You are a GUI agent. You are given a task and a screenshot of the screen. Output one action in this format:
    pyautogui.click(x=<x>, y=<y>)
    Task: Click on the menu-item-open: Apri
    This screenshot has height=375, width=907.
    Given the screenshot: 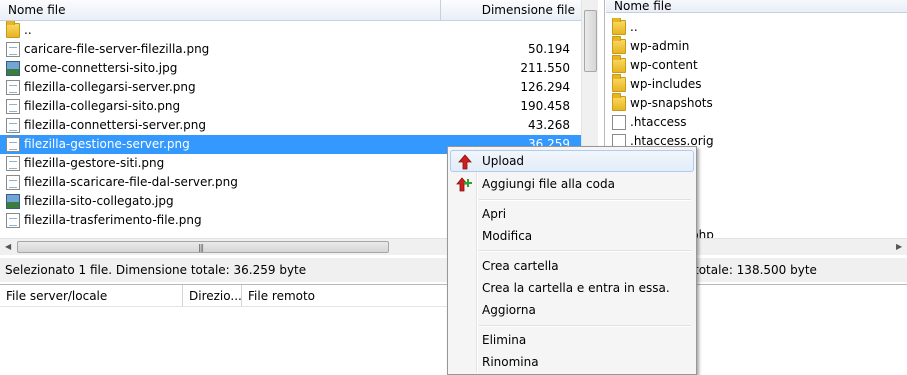 What is the action you would take?
    pyautogui.click(x=572, y=214)
    